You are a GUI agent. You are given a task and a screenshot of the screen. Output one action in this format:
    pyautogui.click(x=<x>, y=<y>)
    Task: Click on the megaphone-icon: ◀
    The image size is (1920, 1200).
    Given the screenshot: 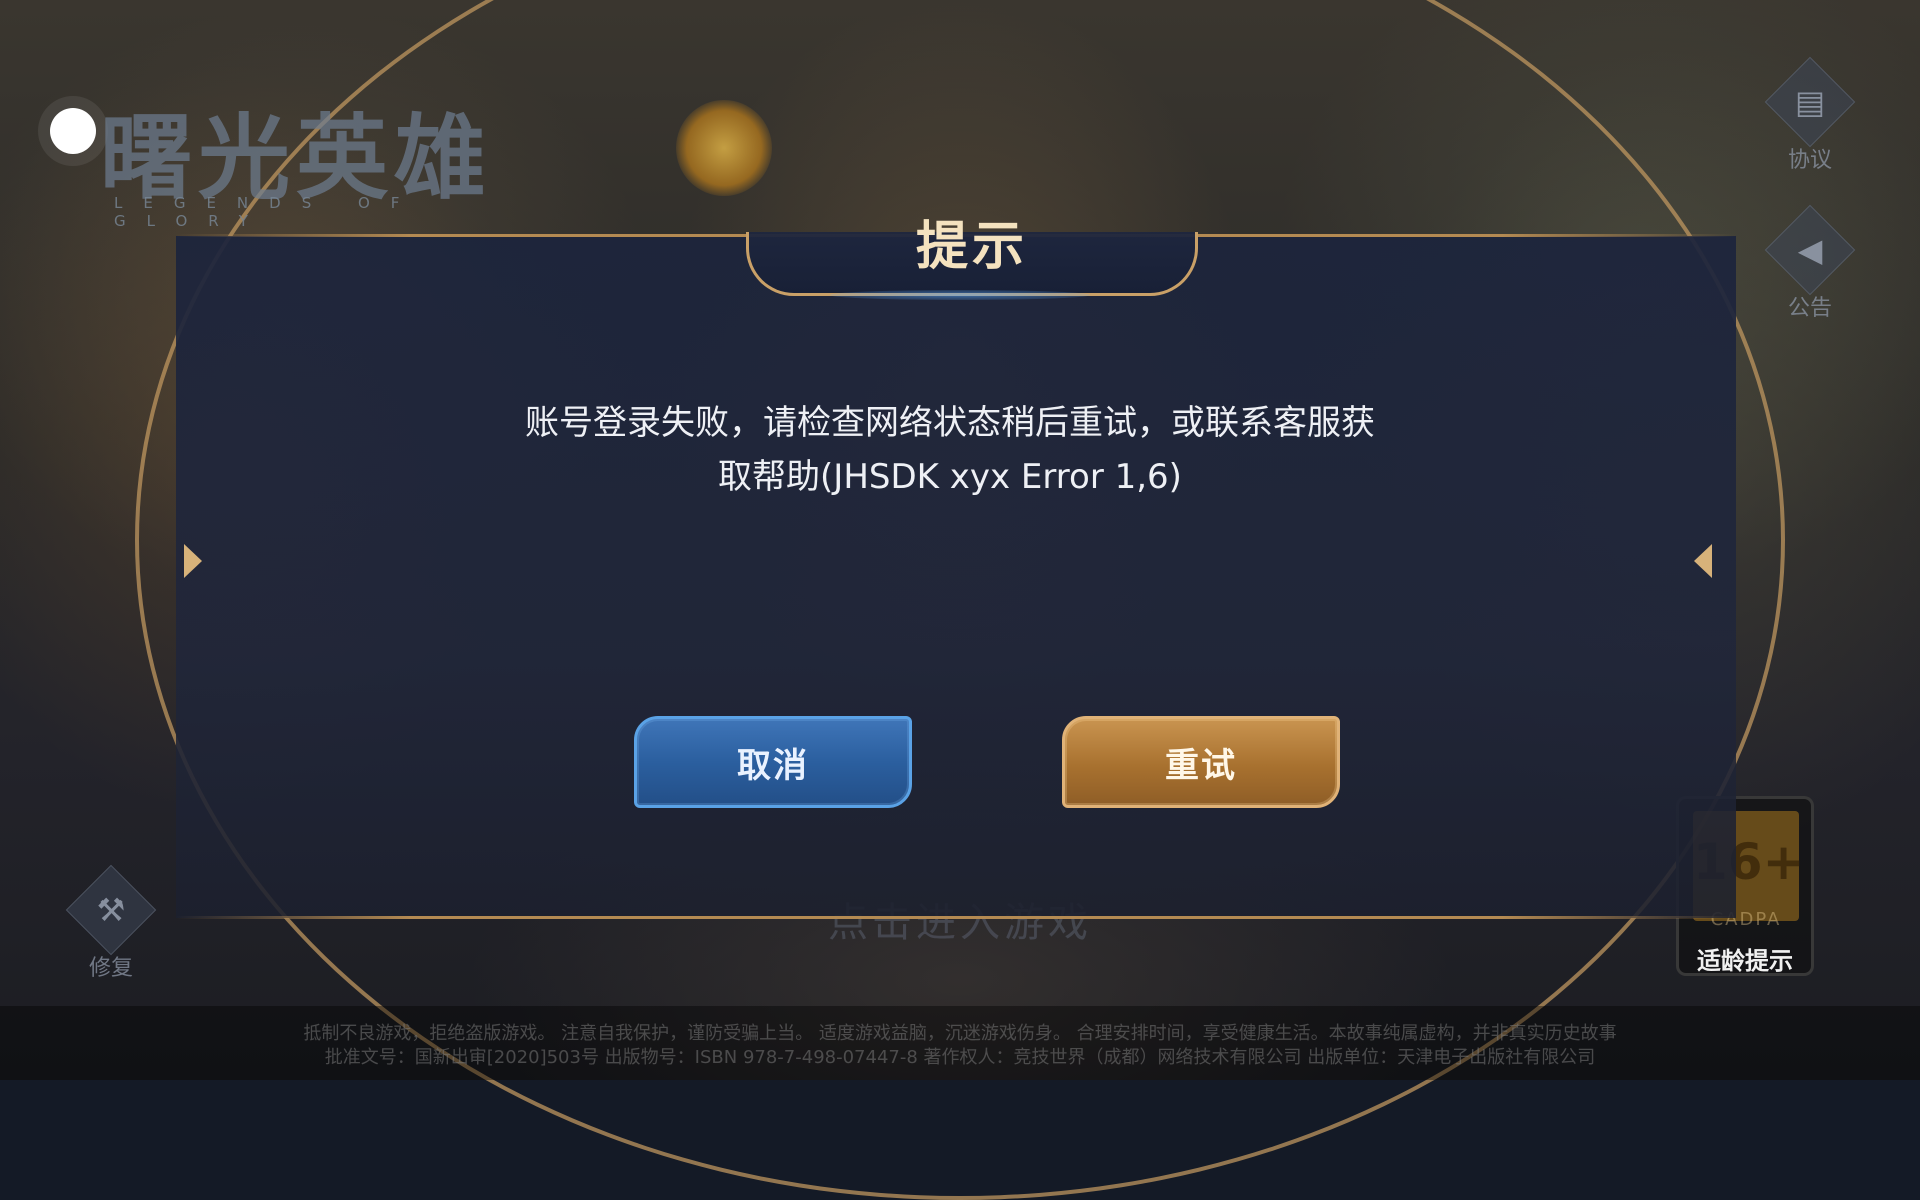 What is the action you would take?
    pyautogui.click(x=1810, y=250)
    